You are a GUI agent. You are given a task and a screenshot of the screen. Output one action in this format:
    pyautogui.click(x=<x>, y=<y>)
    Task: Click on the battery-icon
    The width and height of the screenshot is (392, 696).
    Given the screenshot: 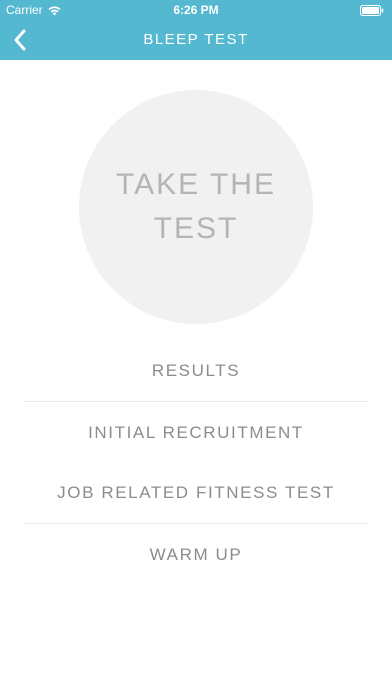 What is the action you would take?
    pyautogui.click(x=372, y=10)
    